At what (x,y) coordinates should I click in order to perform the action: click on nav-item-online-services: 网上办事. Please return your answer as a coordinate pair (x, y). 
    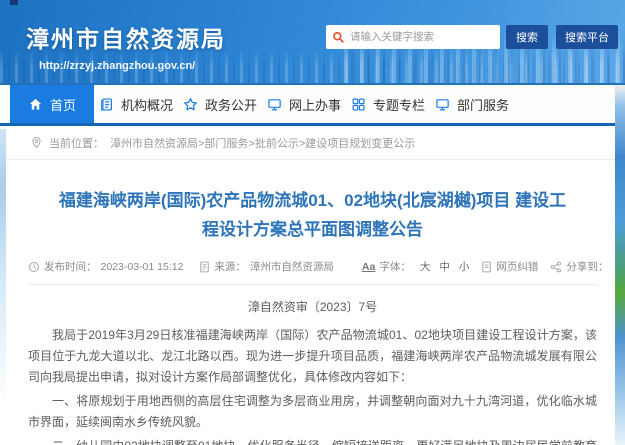
    Looking at the image, I should click on (304, 104).